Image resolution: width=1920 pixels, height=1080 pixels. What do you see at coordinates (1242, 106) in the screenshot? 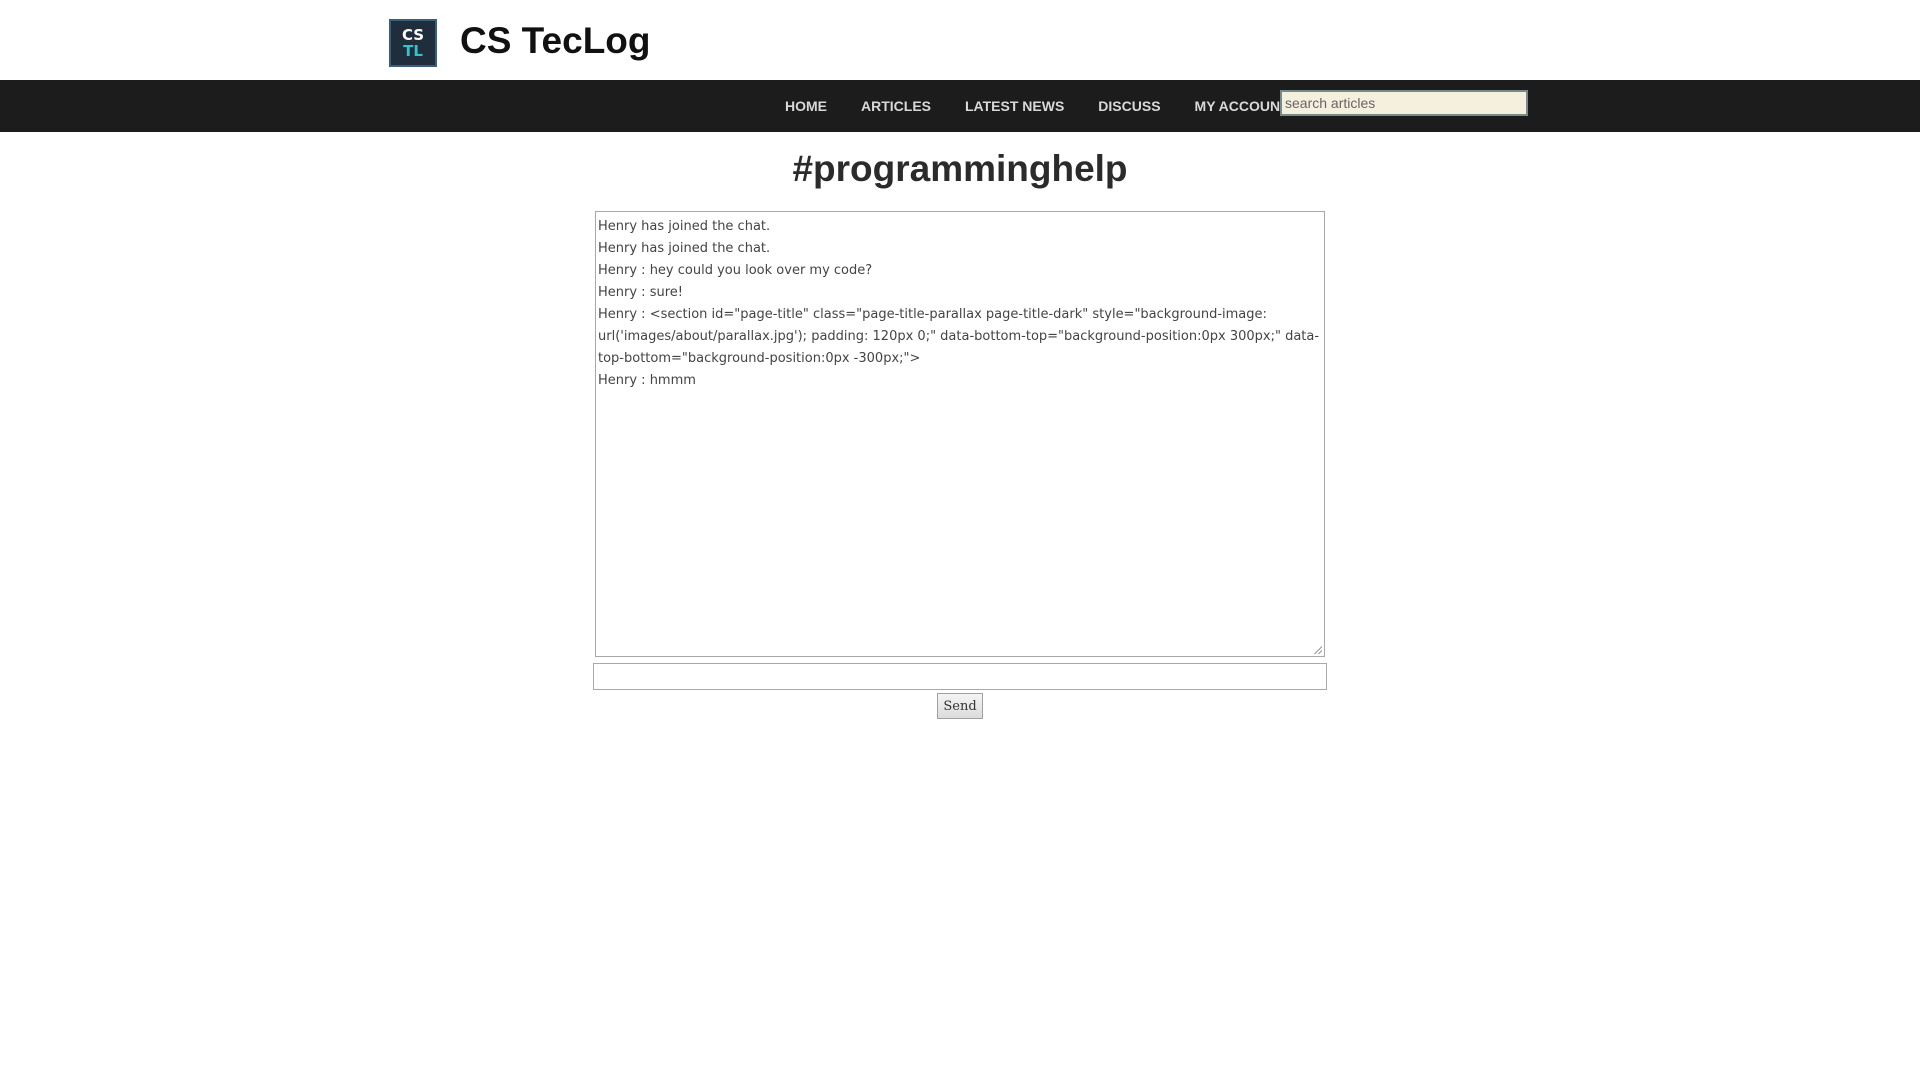
I see `nav-my-account: MY ACCOUNT` at bounding box center [1242, 106].